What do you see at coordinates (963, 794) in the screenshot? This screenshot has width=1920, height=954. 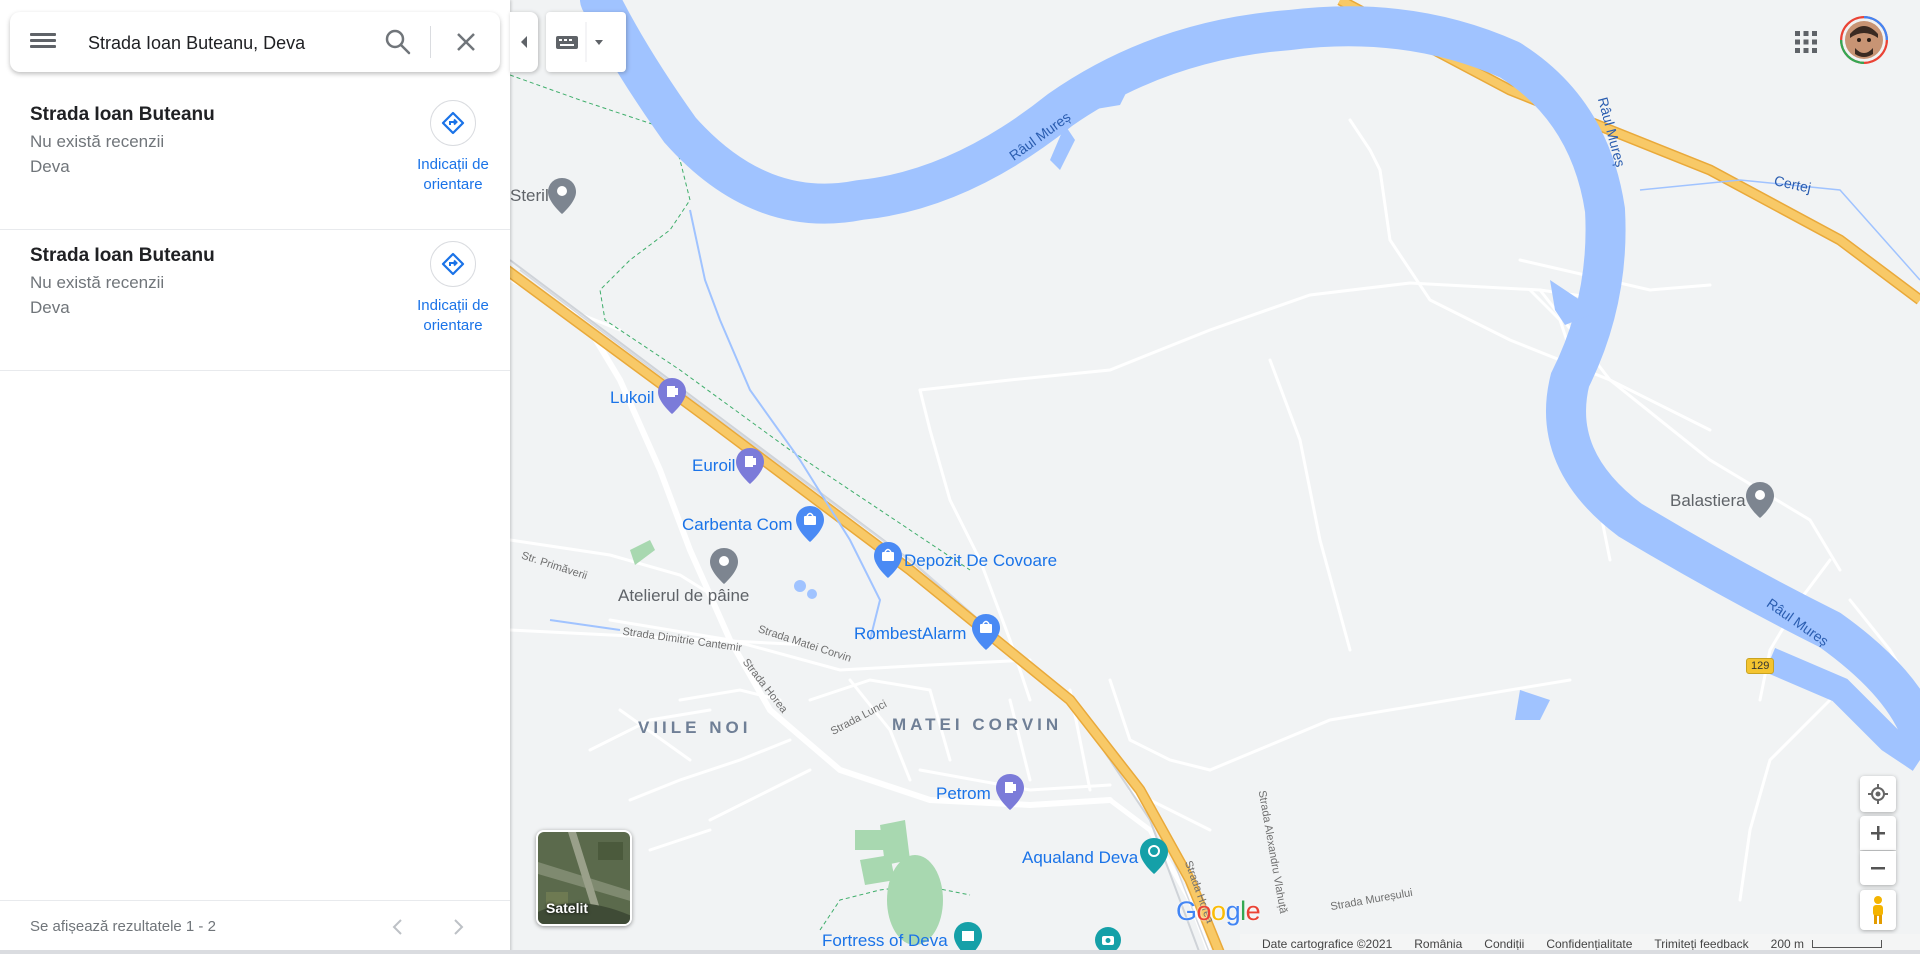 I see `poi-petrom-label: Petrom` at bounding box center [963, 794].